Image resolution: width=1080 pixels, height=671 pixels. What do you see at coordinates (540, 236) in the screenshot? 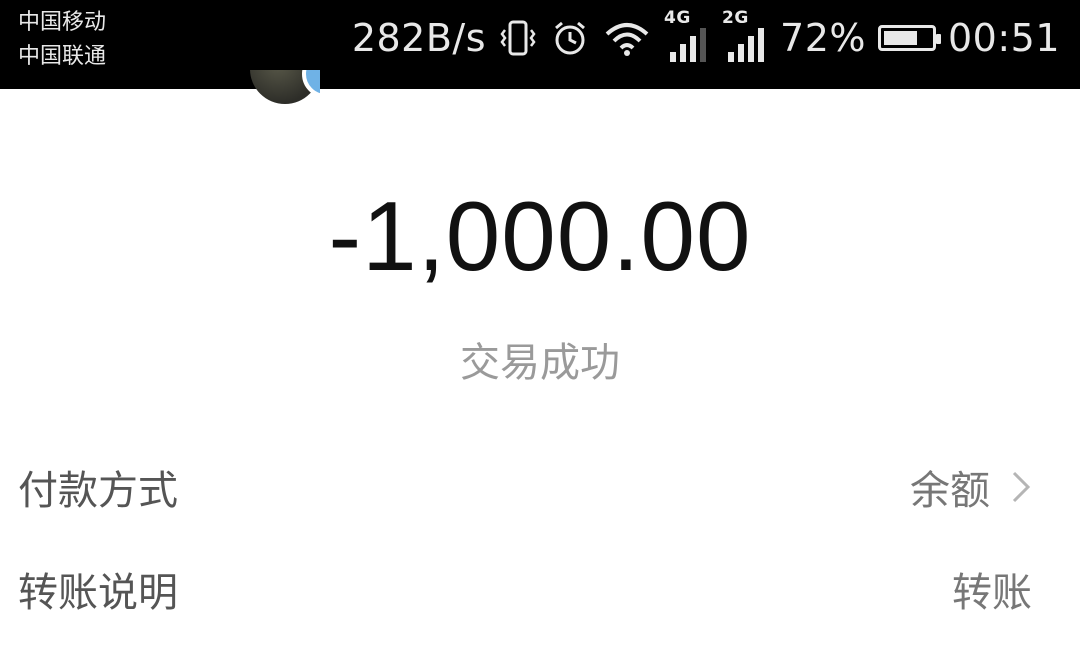
I see `transaction-amount: -1,000.00` at bounding box center [540, 236].